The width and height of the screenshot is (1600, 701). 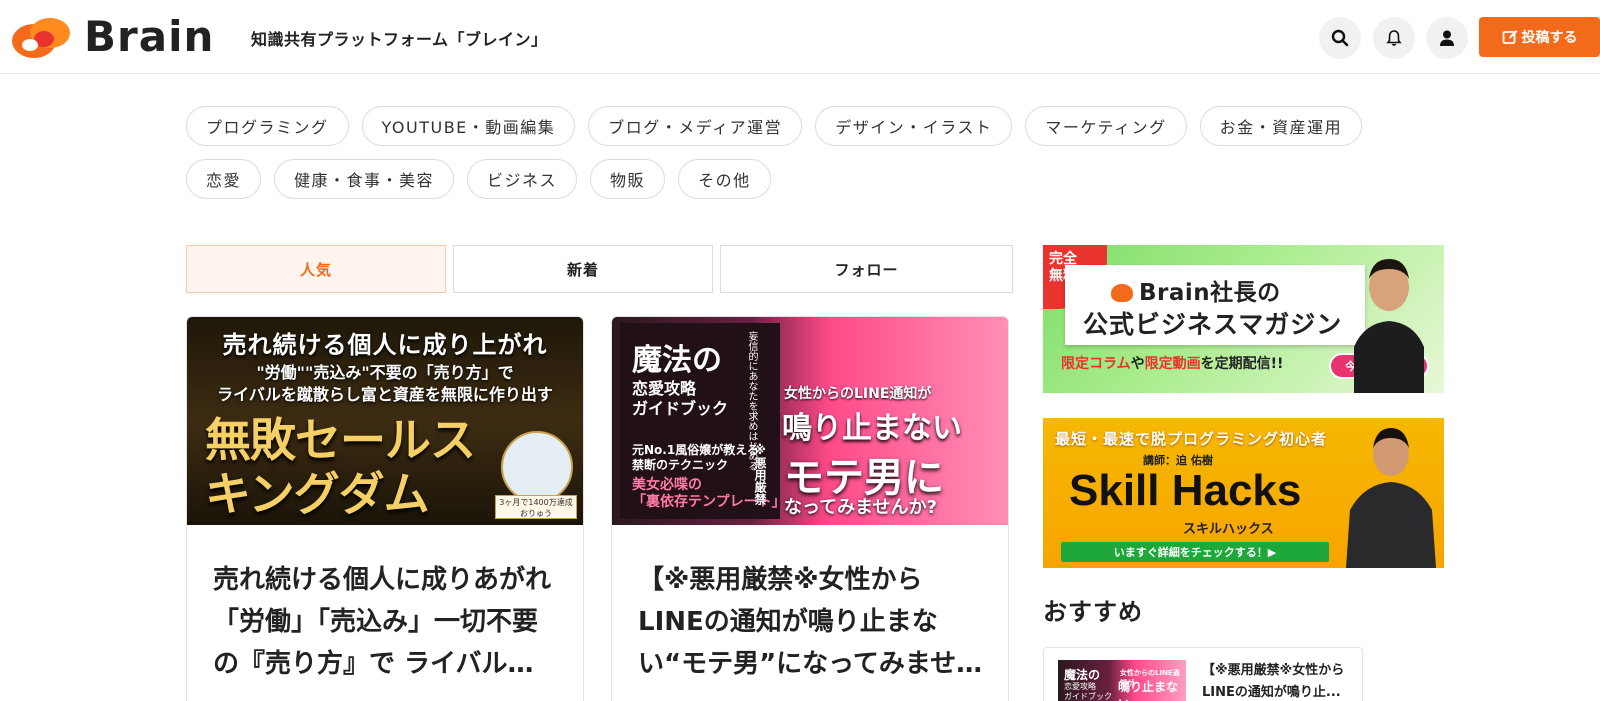 What do you see at coordinates (1106, 126) in the screenshot?
I see `category-chip: マーケティング` at bounding box center [1106, 126].